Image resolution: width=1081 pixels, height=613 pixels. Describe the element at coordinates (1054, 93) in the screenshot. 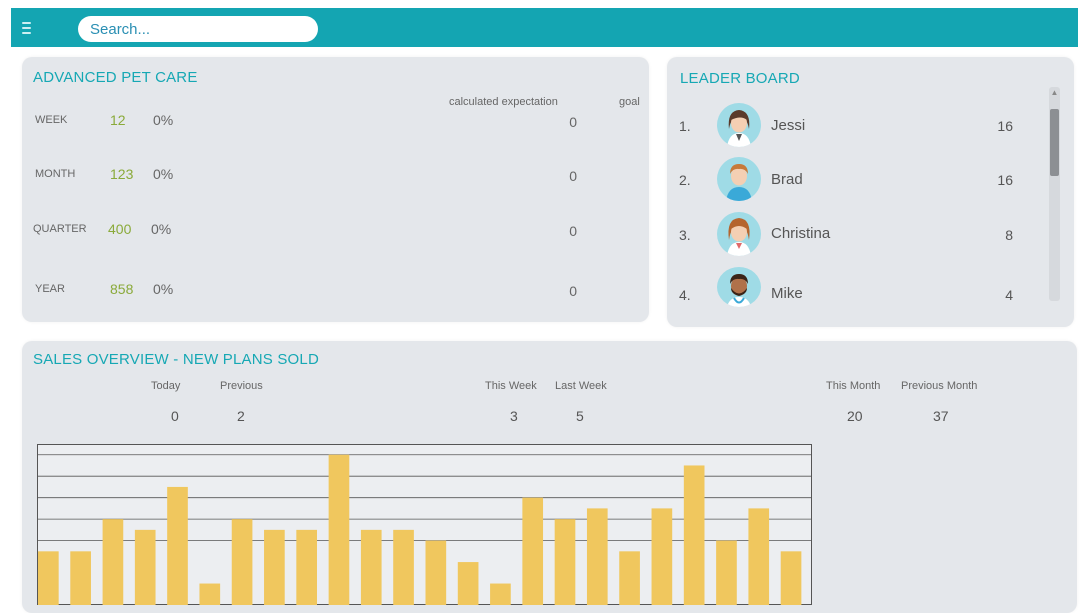

I see `scroll-up-icon: ▲` at that location.